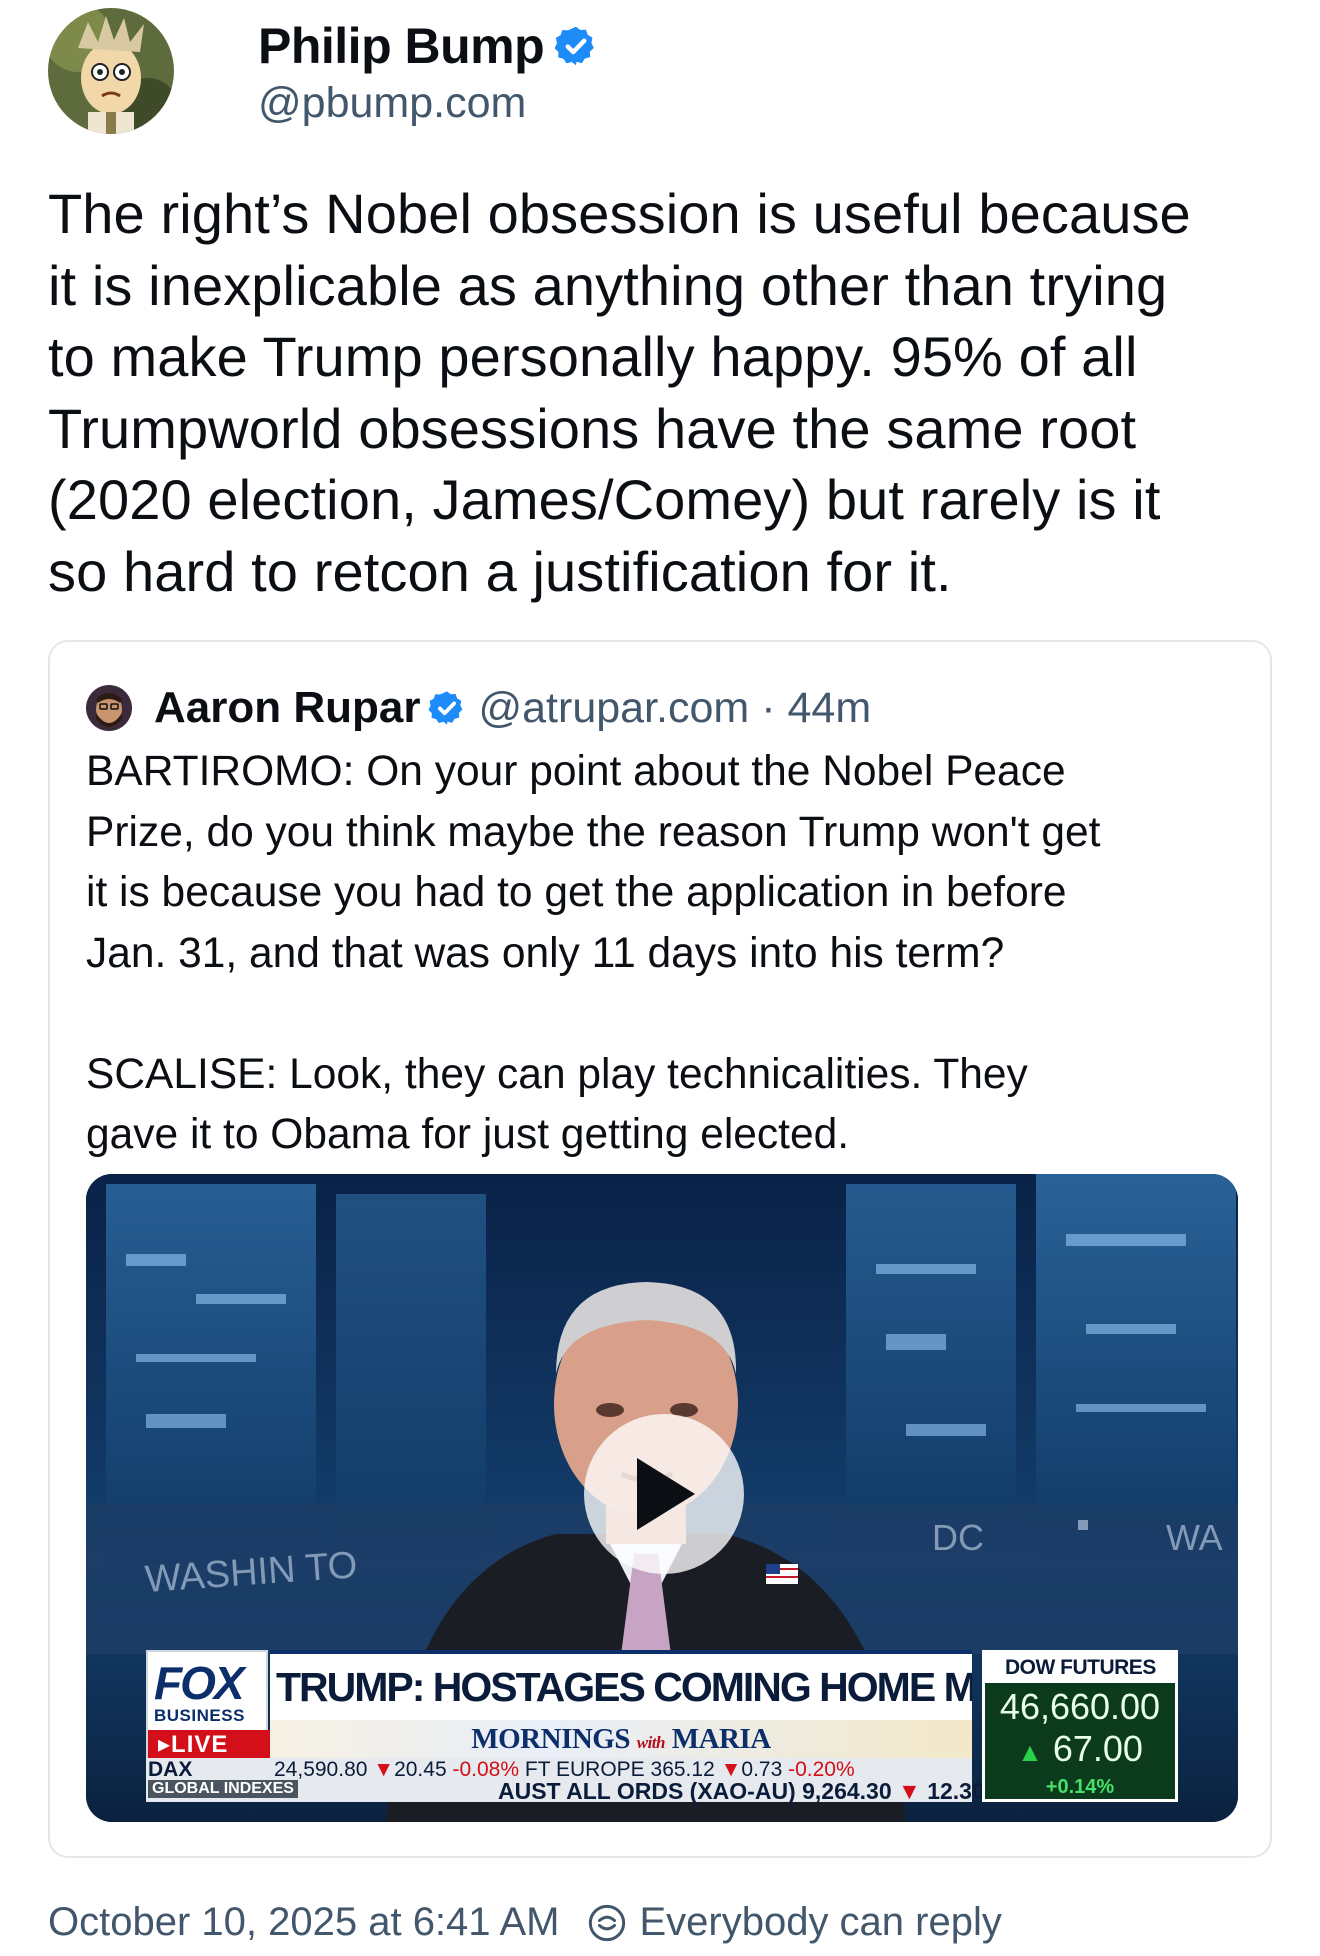  What do you see at coordinates (170, 1769) in the screenshot?
I see `ticker-index: DAX` at bounding box center [170, 1769].